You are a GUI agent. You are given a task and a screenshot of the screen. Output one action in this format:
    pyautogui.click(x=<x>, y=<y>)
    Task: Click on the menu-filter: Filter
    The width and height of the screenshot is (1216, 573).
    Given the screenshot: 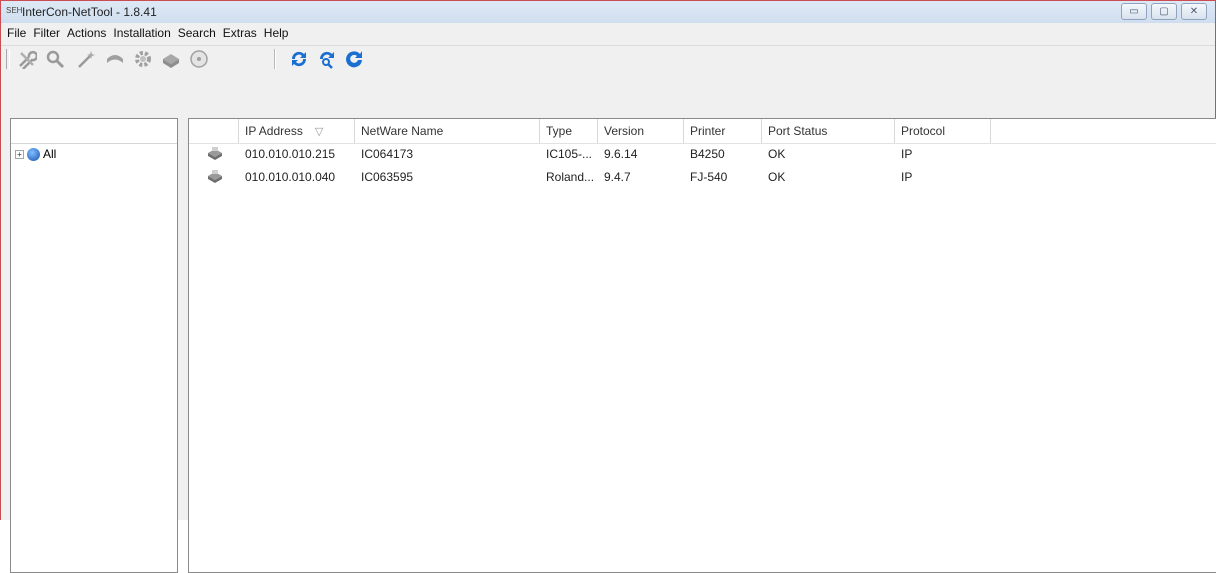 What is the action you would take?
    pyautogui.click(x=47, y=33)
    